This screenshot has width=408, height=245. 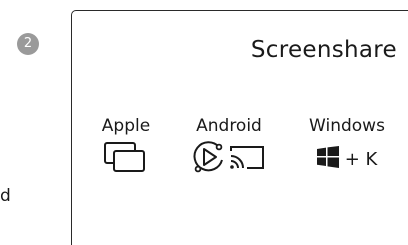 I want to click on screen-mirroring-icon, so click(x=126, y=159).